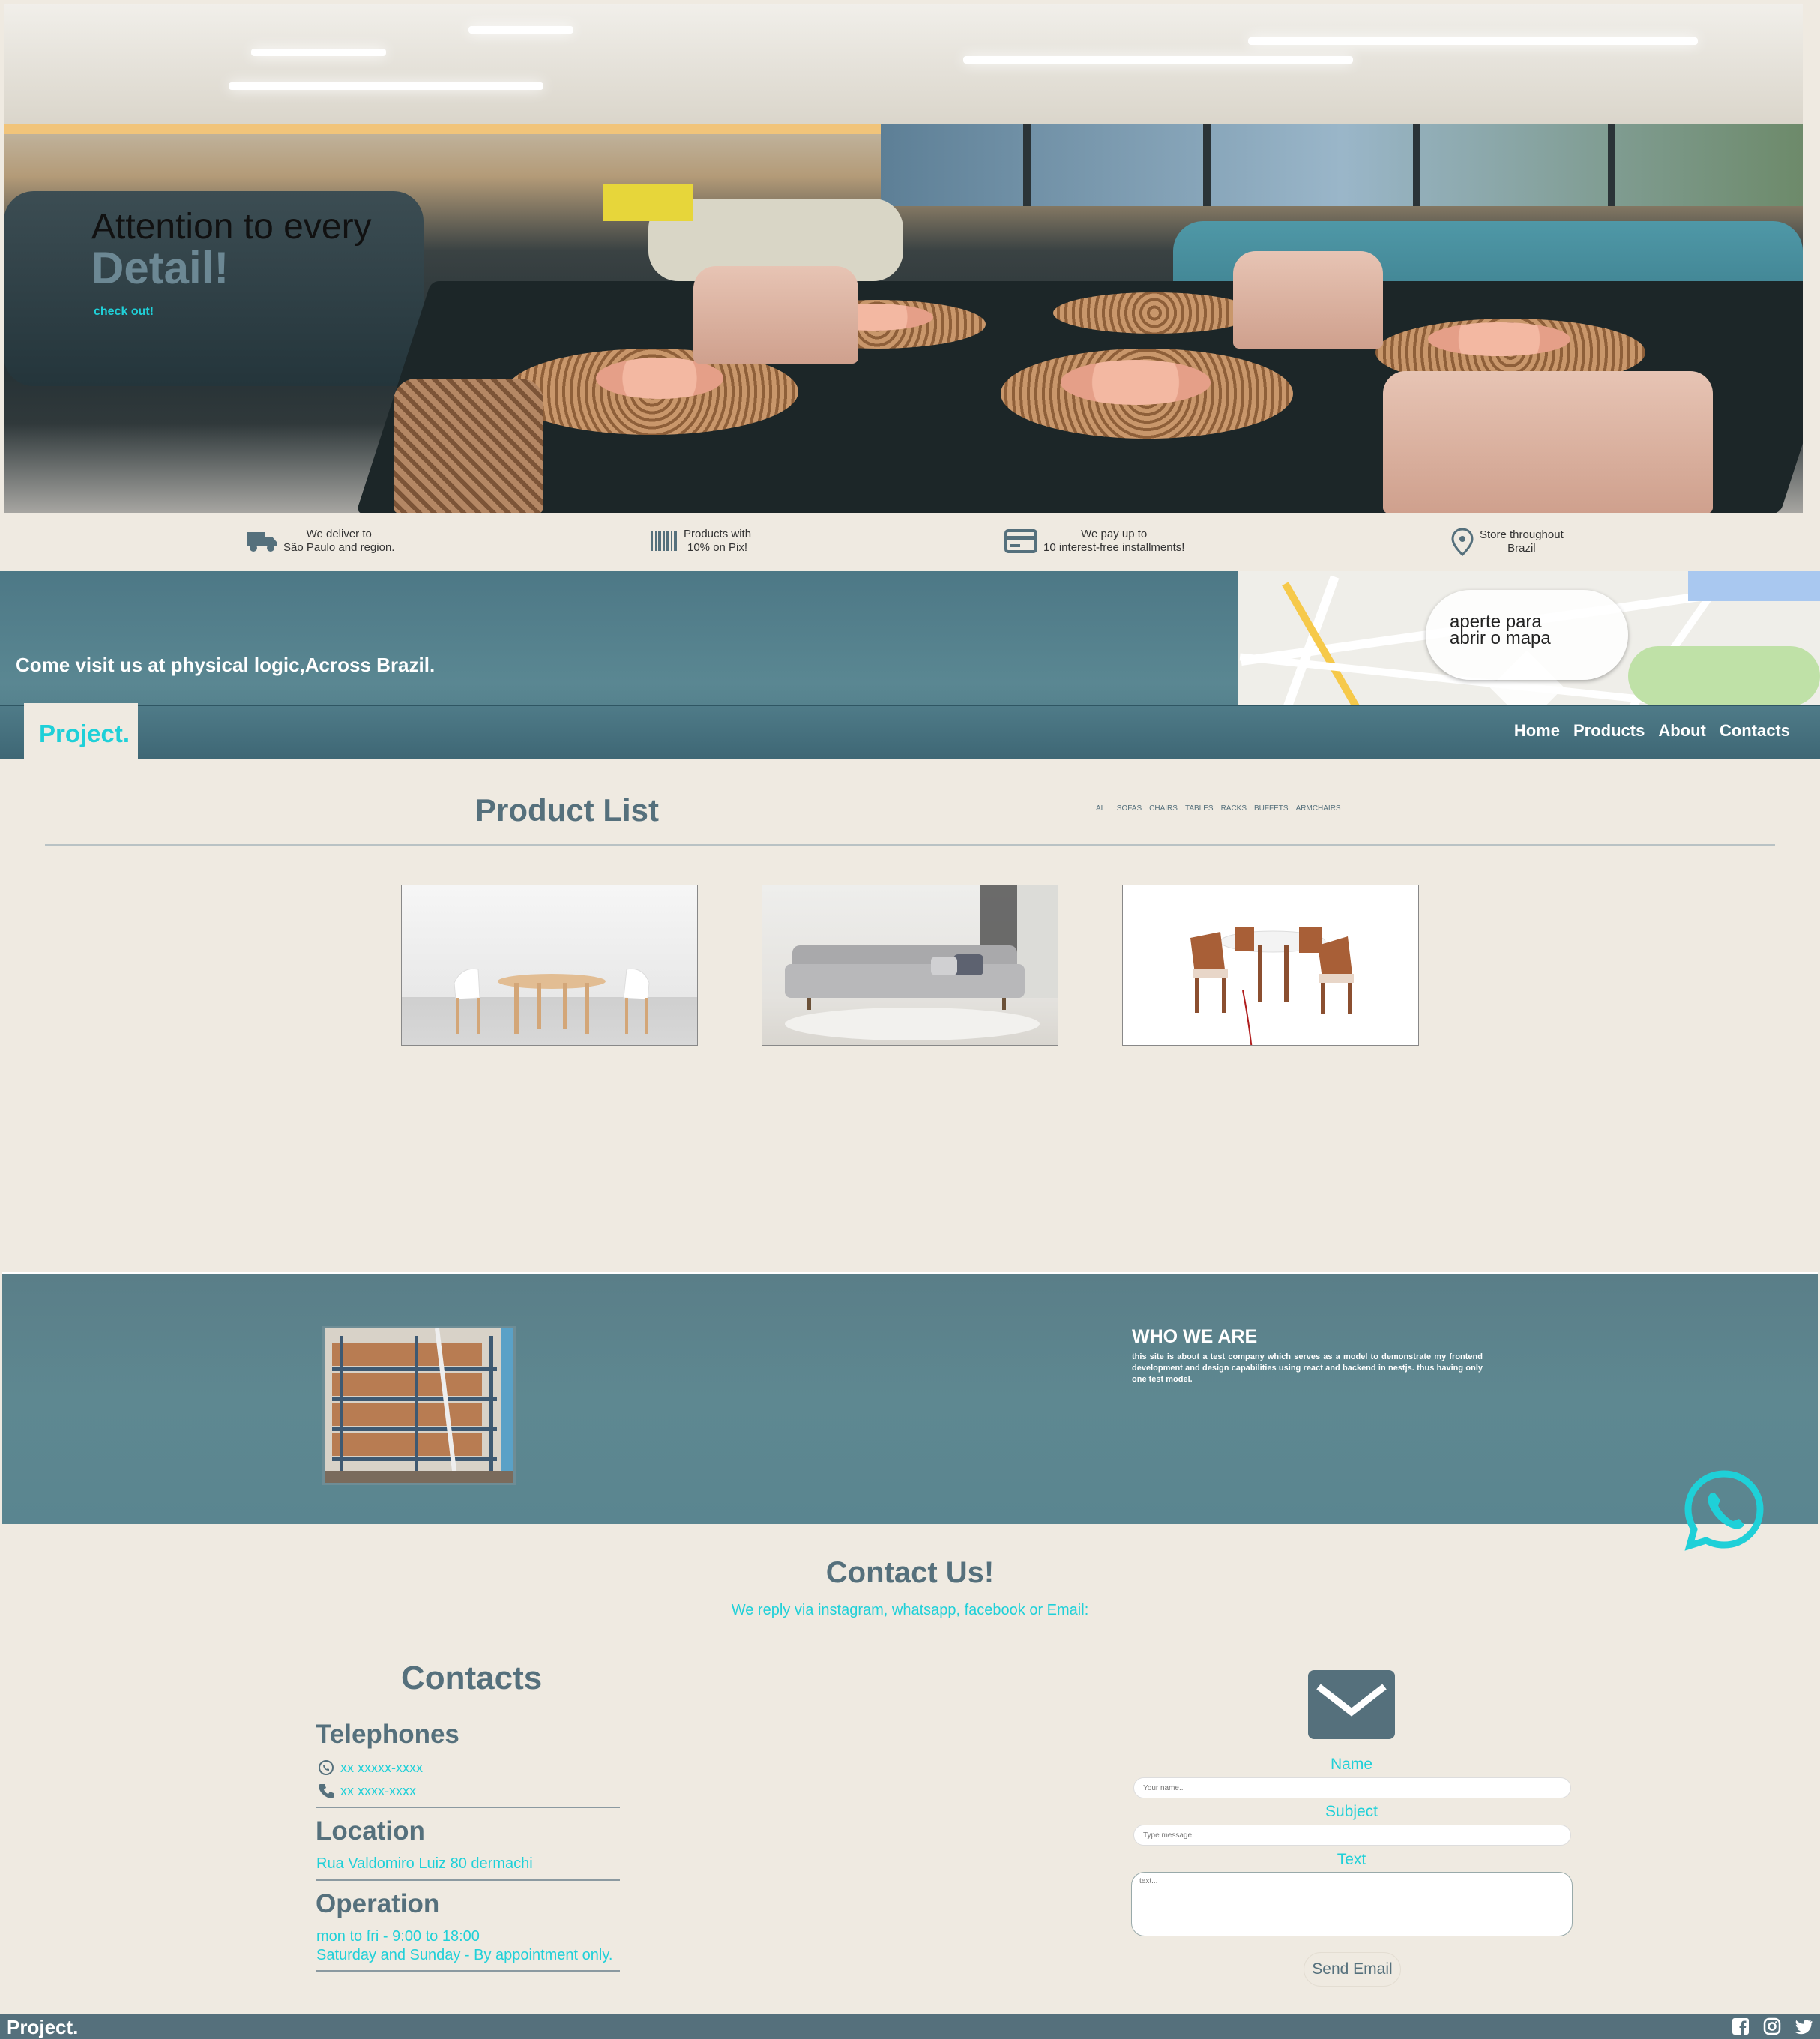 Image resolution: width=1820 pixels, height=2039 pixels. I want to click on feature-line2: Brazil, so click(1521, 548).